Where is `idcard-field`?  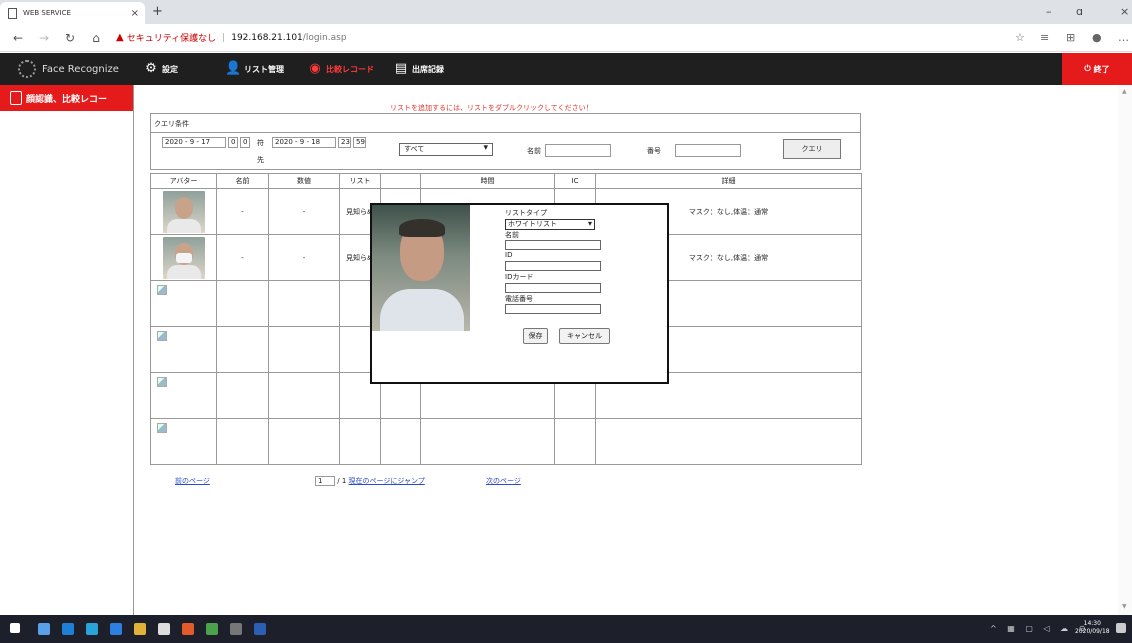
idcard-field is located at coordinates (553, 288).